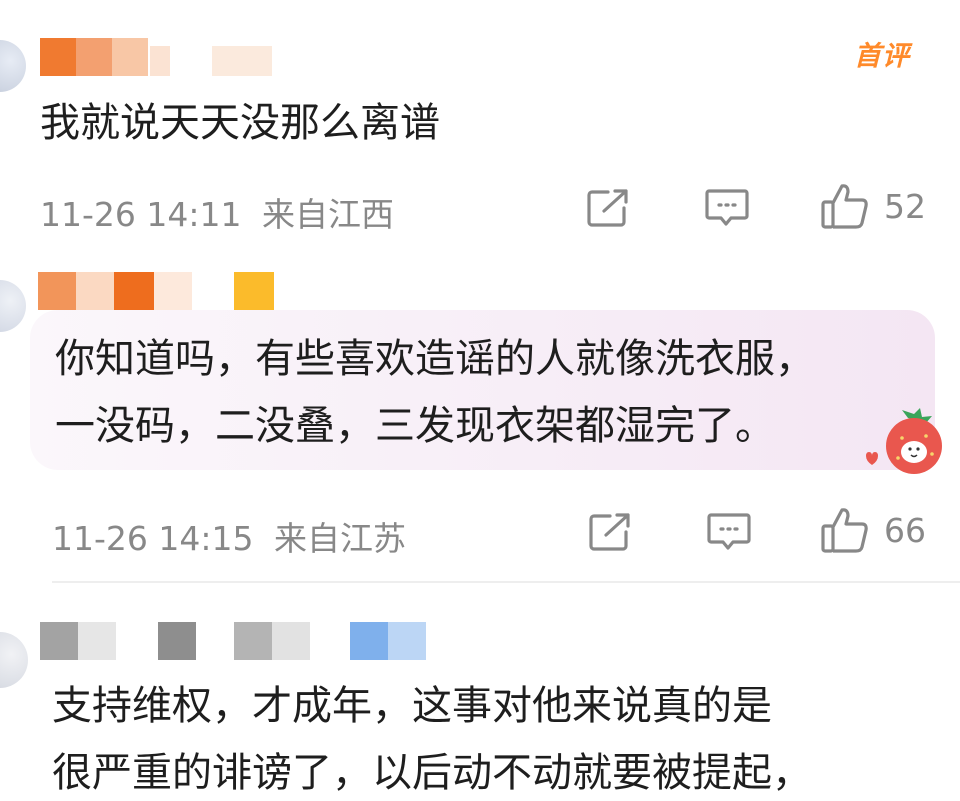 This screenshot has height=801, width=960. I want to click on avatar, so click(14, 660).